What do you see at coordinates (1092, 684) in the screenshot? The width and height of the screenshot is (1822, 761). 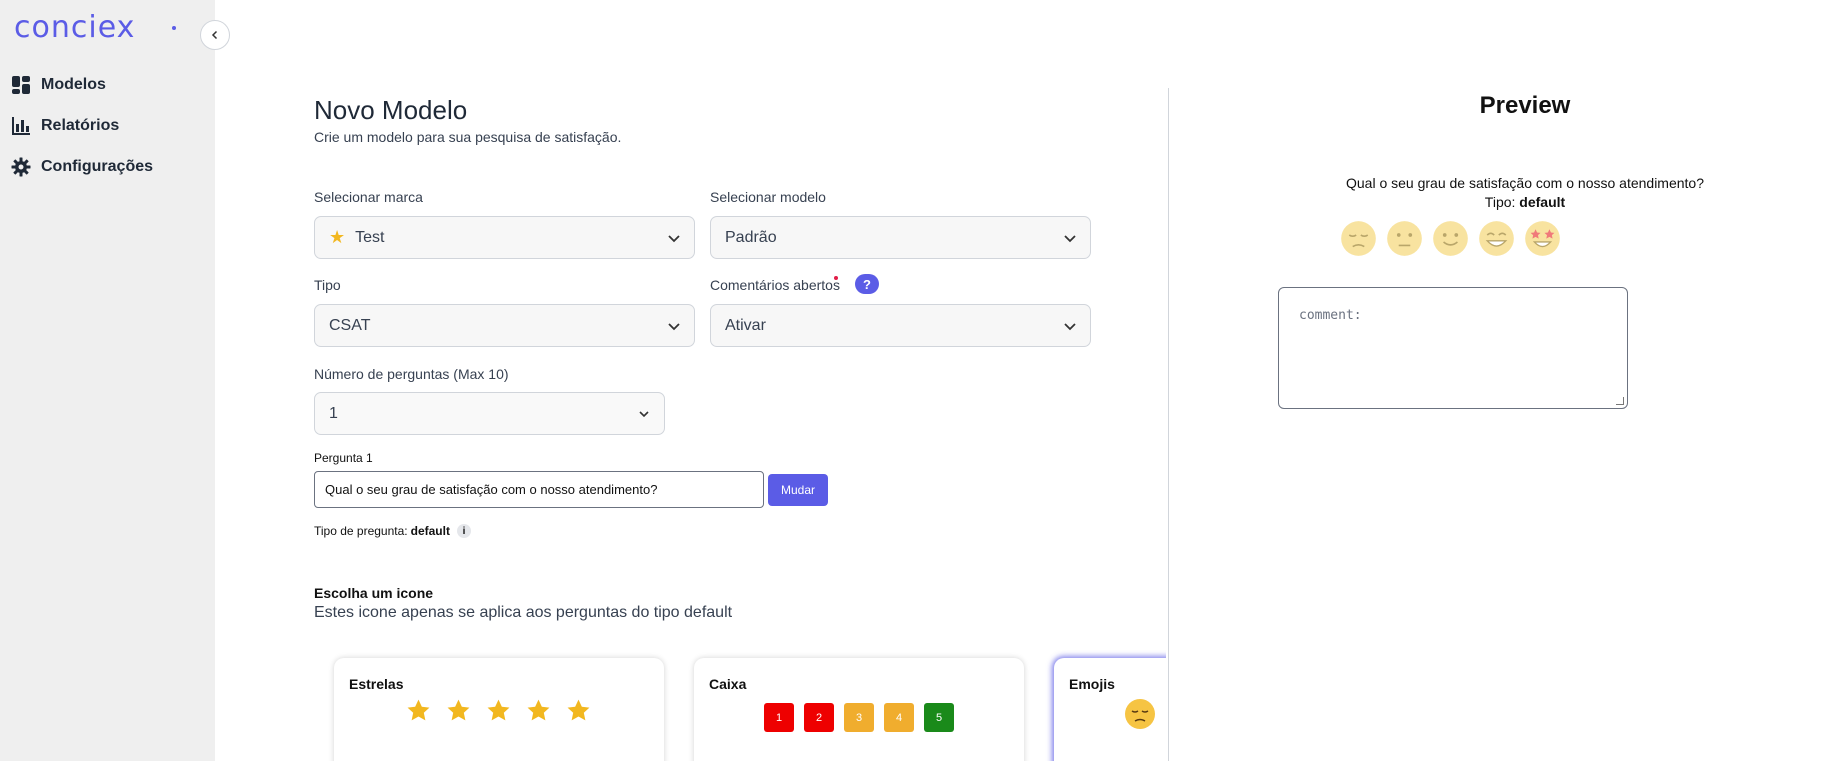 I see `card-title: Emojis` at bounding box center [1092, 684].